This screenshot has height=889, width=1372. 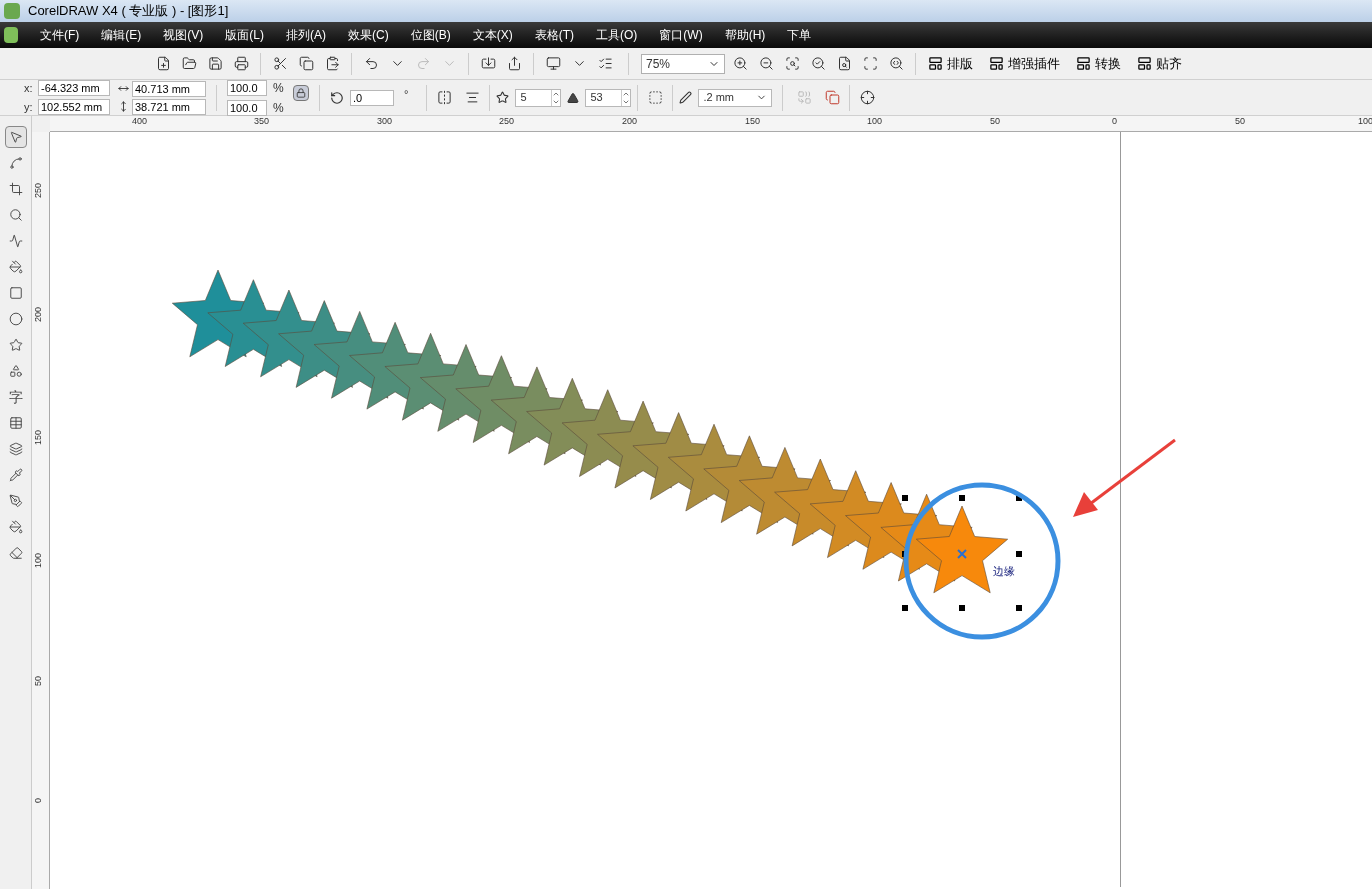 I want to click on width-field: 40.713 mm, so click(x=169, y=88).